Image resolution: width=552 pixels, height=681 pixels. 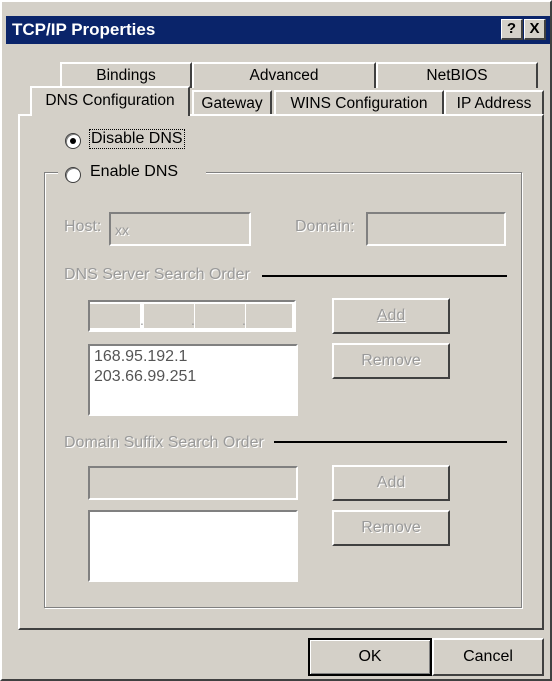 I want to click on domain-suffix-input, so click(x=193, y=483).